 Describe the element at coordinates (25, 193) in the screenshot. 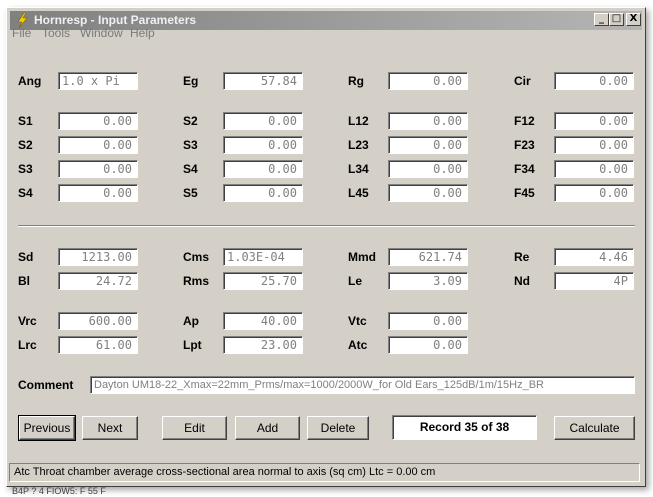

I see `label-s4: S4` at that location.